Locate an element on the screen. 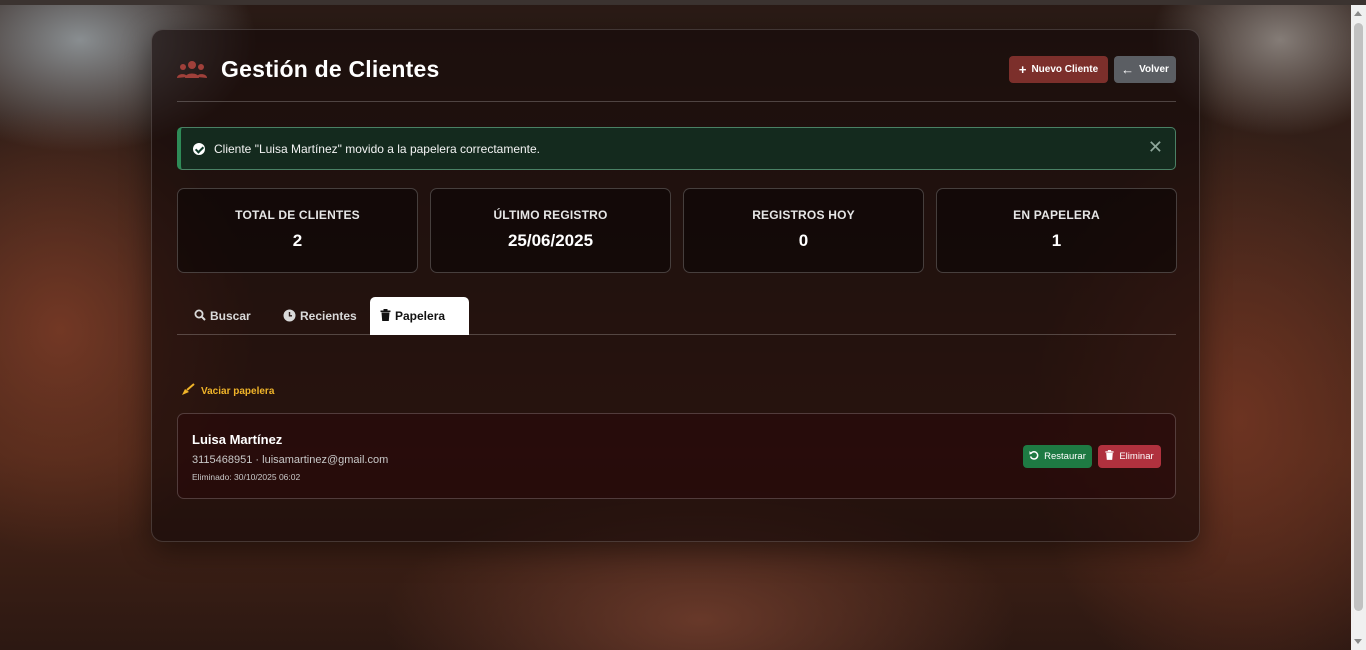 The image size is (1366, 650). client-contact: 3115468951 · luisamartinez@gmail.com is located at coordinates (290, 460).